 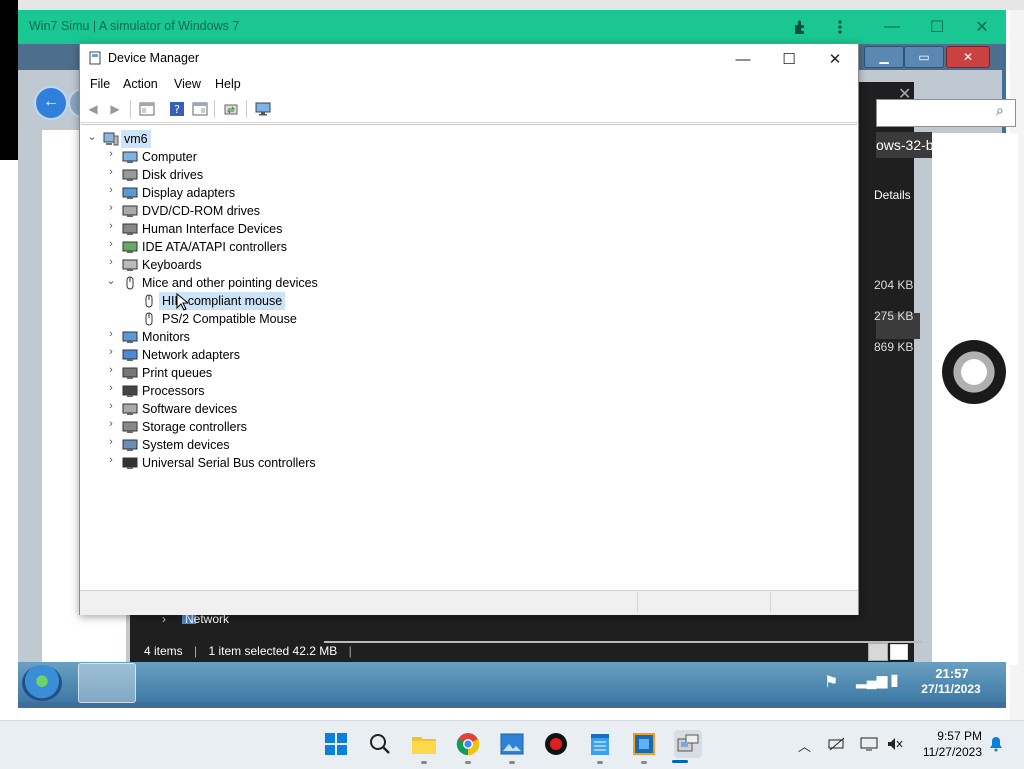 I want to click on chrome-icon, so click(x=468, y=744).